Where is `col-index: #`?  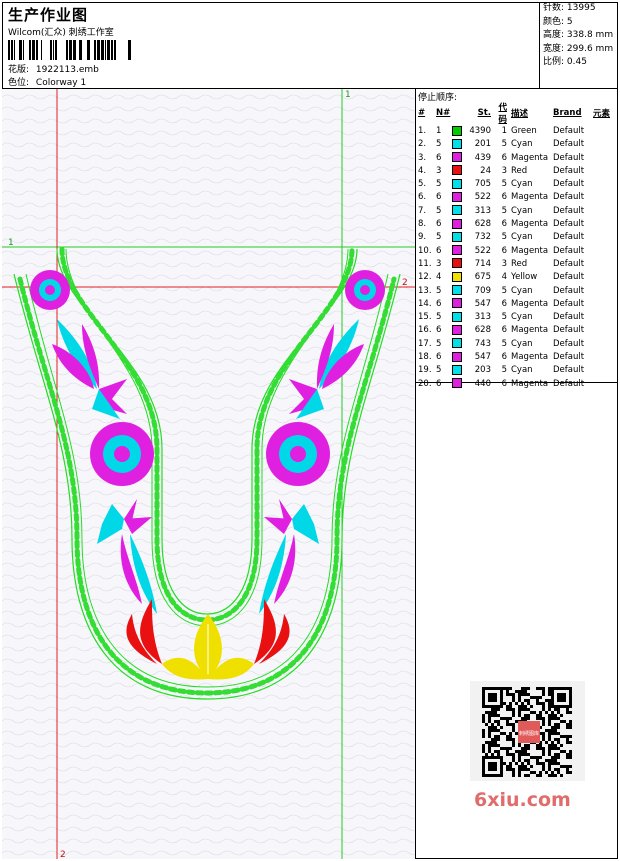 col-index: # is located at coordinates (422, 113).